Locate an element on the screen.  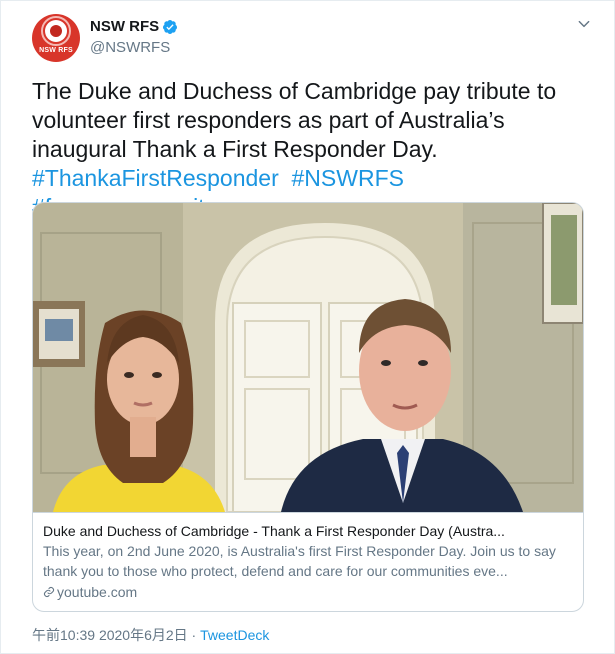
tweet-date: 2020年6月2日 is located at coordinates (143, 635).